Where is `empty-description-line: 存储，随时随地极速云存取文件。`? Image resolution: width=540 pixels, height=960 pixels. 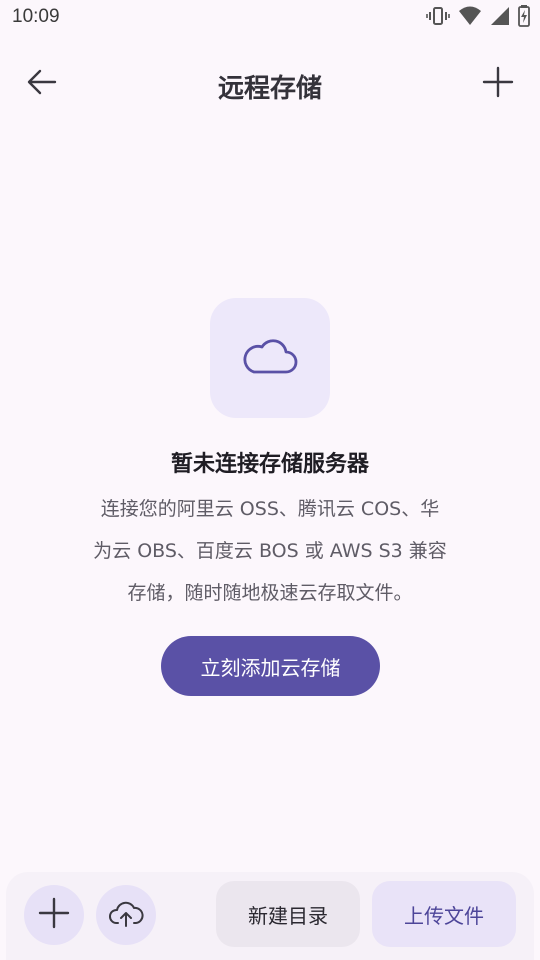 empty-description-line: 存储，随时随地极速云存取文件。 is located at coordinates (270, 593).